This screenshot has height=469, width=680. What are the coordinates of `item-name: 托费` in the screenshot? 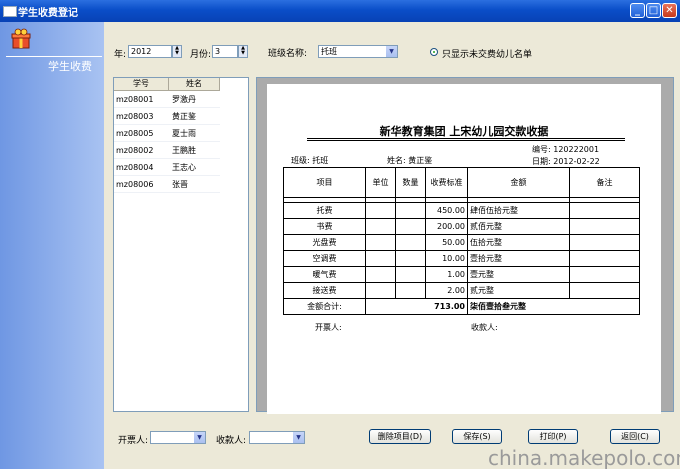 It's located at (324, 210).